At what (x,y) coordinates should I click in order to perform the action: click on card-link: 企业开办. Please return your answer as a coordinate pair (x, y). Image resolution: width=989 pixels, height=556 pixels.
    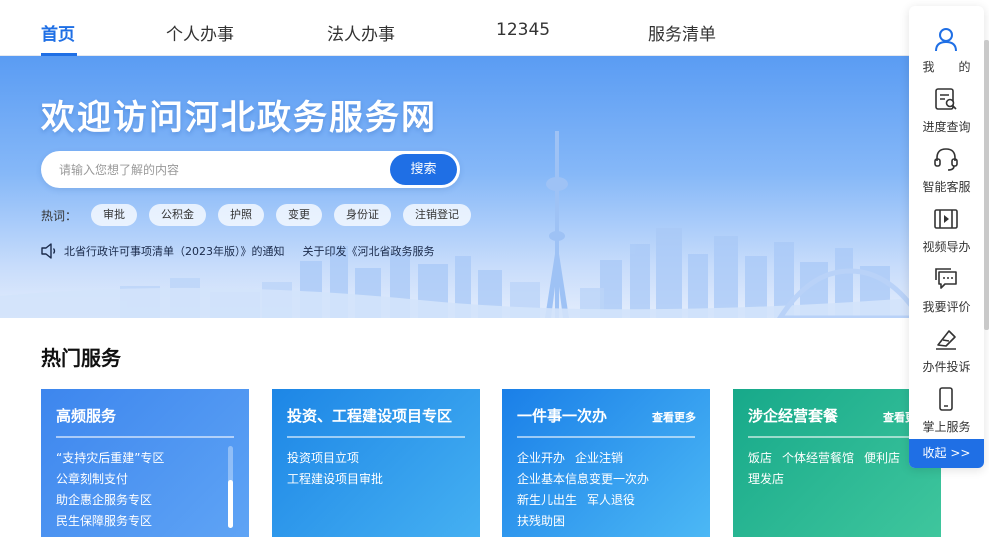
    Looking at the image, I should click on (541, 458).